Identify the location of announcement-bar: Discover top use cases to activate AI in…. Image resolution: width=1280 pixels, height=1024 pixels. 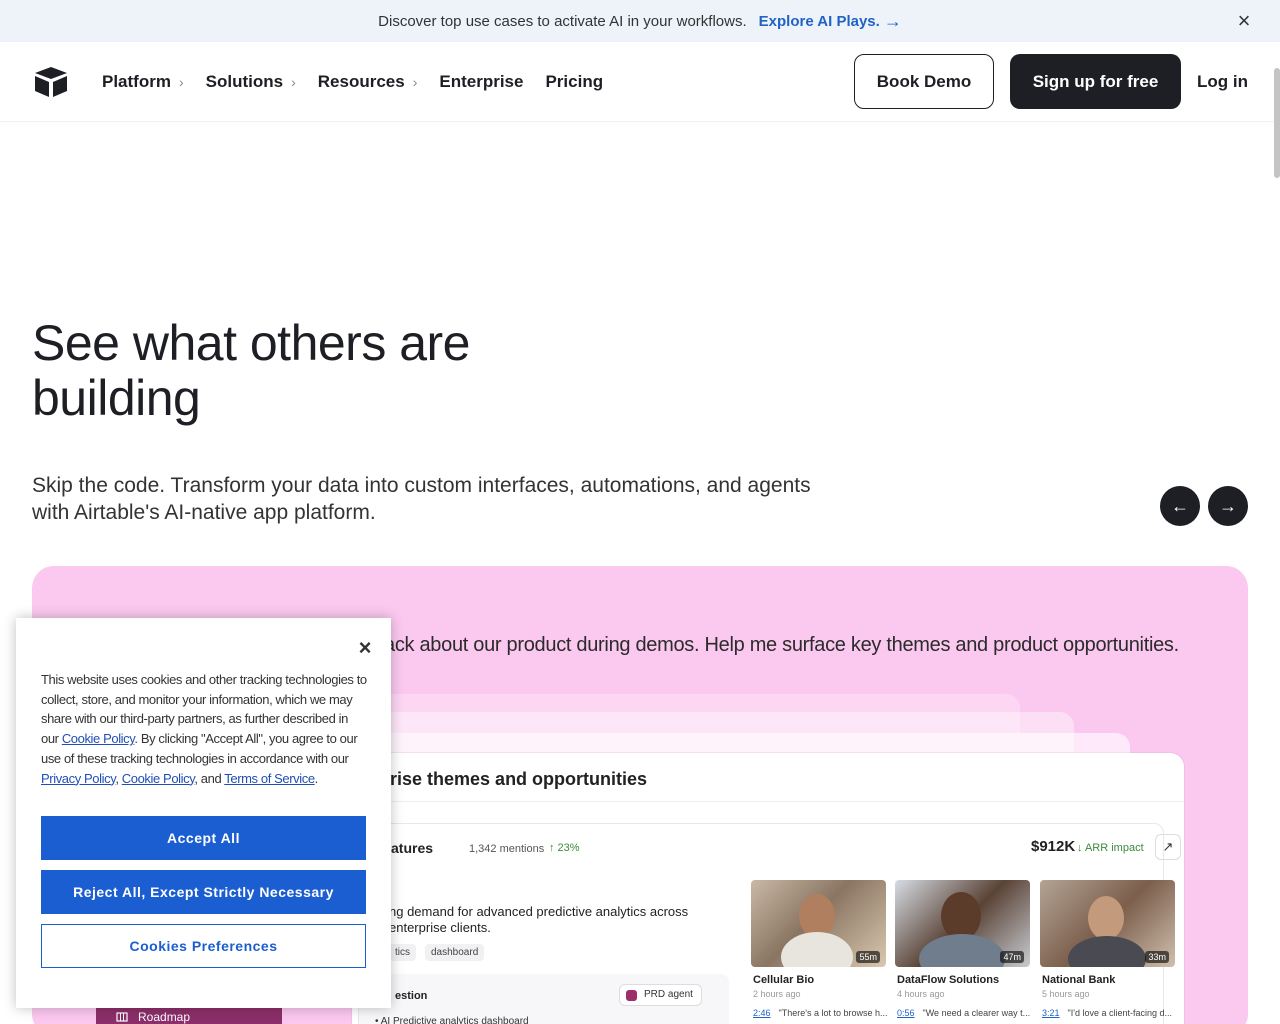
(640, 21).